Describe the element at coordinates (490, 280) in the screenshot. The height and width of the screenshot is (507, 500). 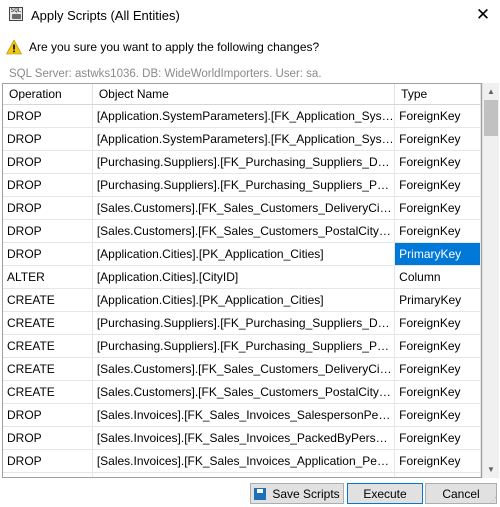
I see `vertical-scrollbar: ▲ ▼` at that location.